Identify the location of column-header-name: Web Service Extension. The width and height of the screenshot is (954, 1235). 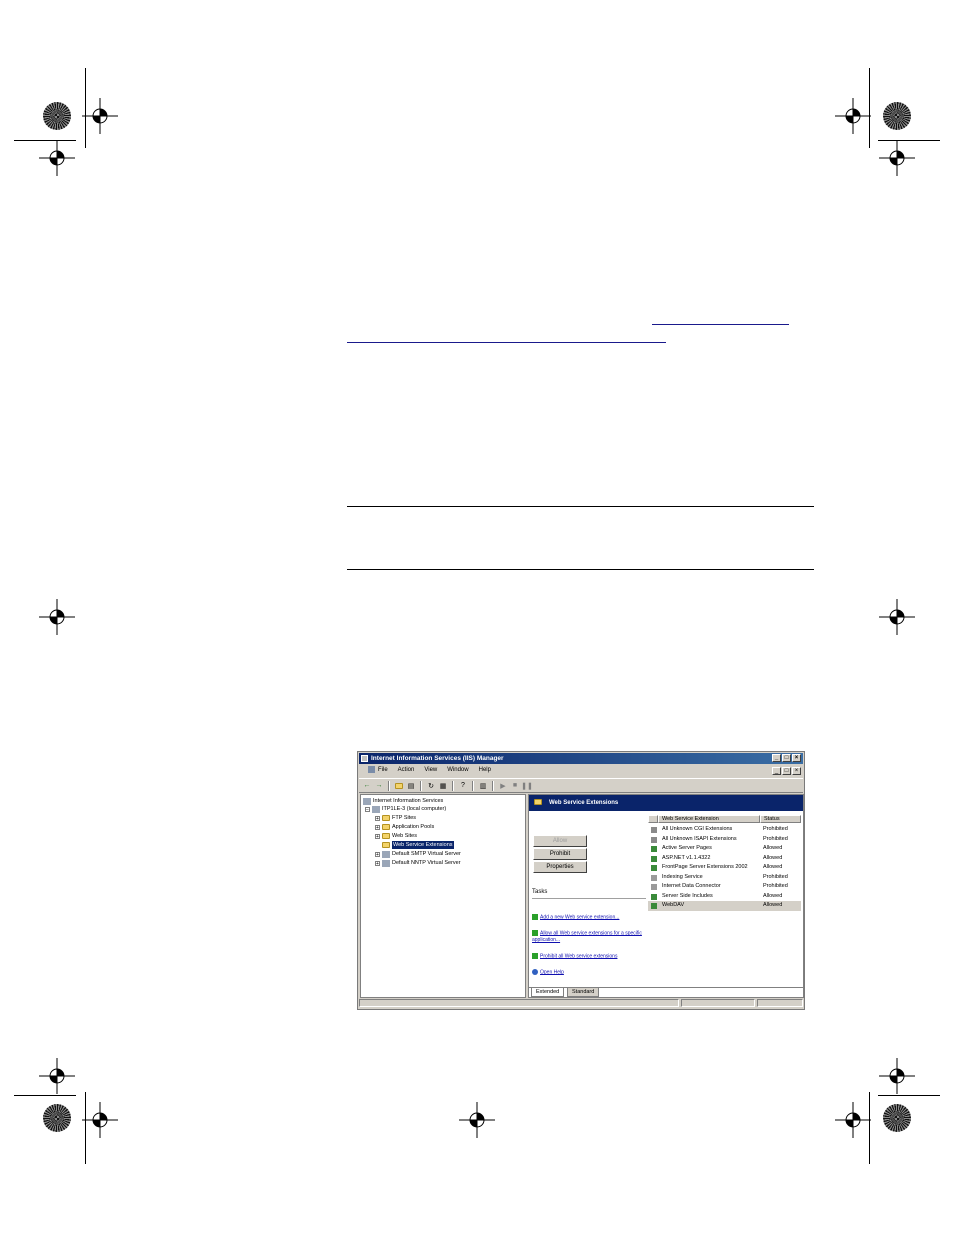
(709, 819).